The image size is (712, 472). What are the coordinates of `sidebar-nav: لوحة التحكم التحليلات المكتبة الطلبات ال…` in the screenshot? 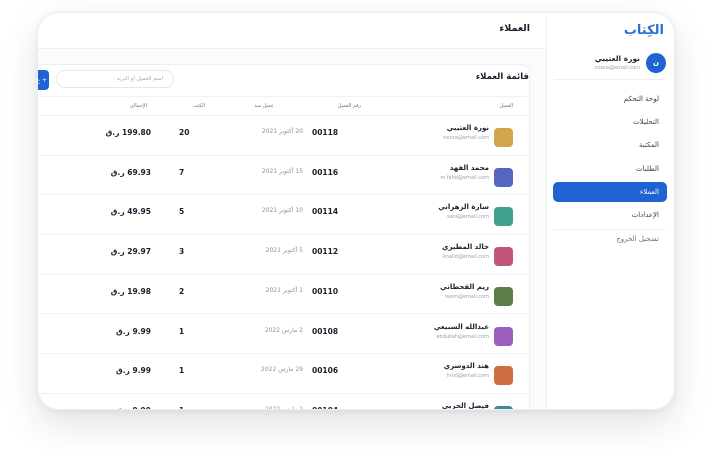 It's located at (610, 158).